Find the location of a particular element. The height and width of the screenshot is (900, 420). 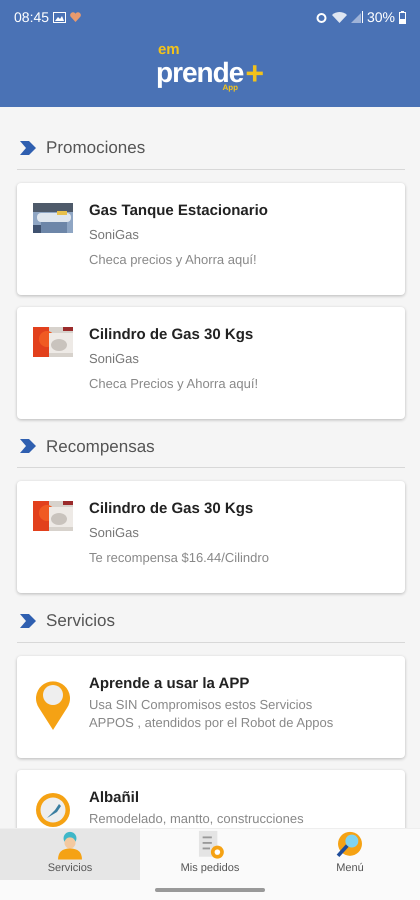

app-logo: em prende+ App is located at coordinates (210, 66).